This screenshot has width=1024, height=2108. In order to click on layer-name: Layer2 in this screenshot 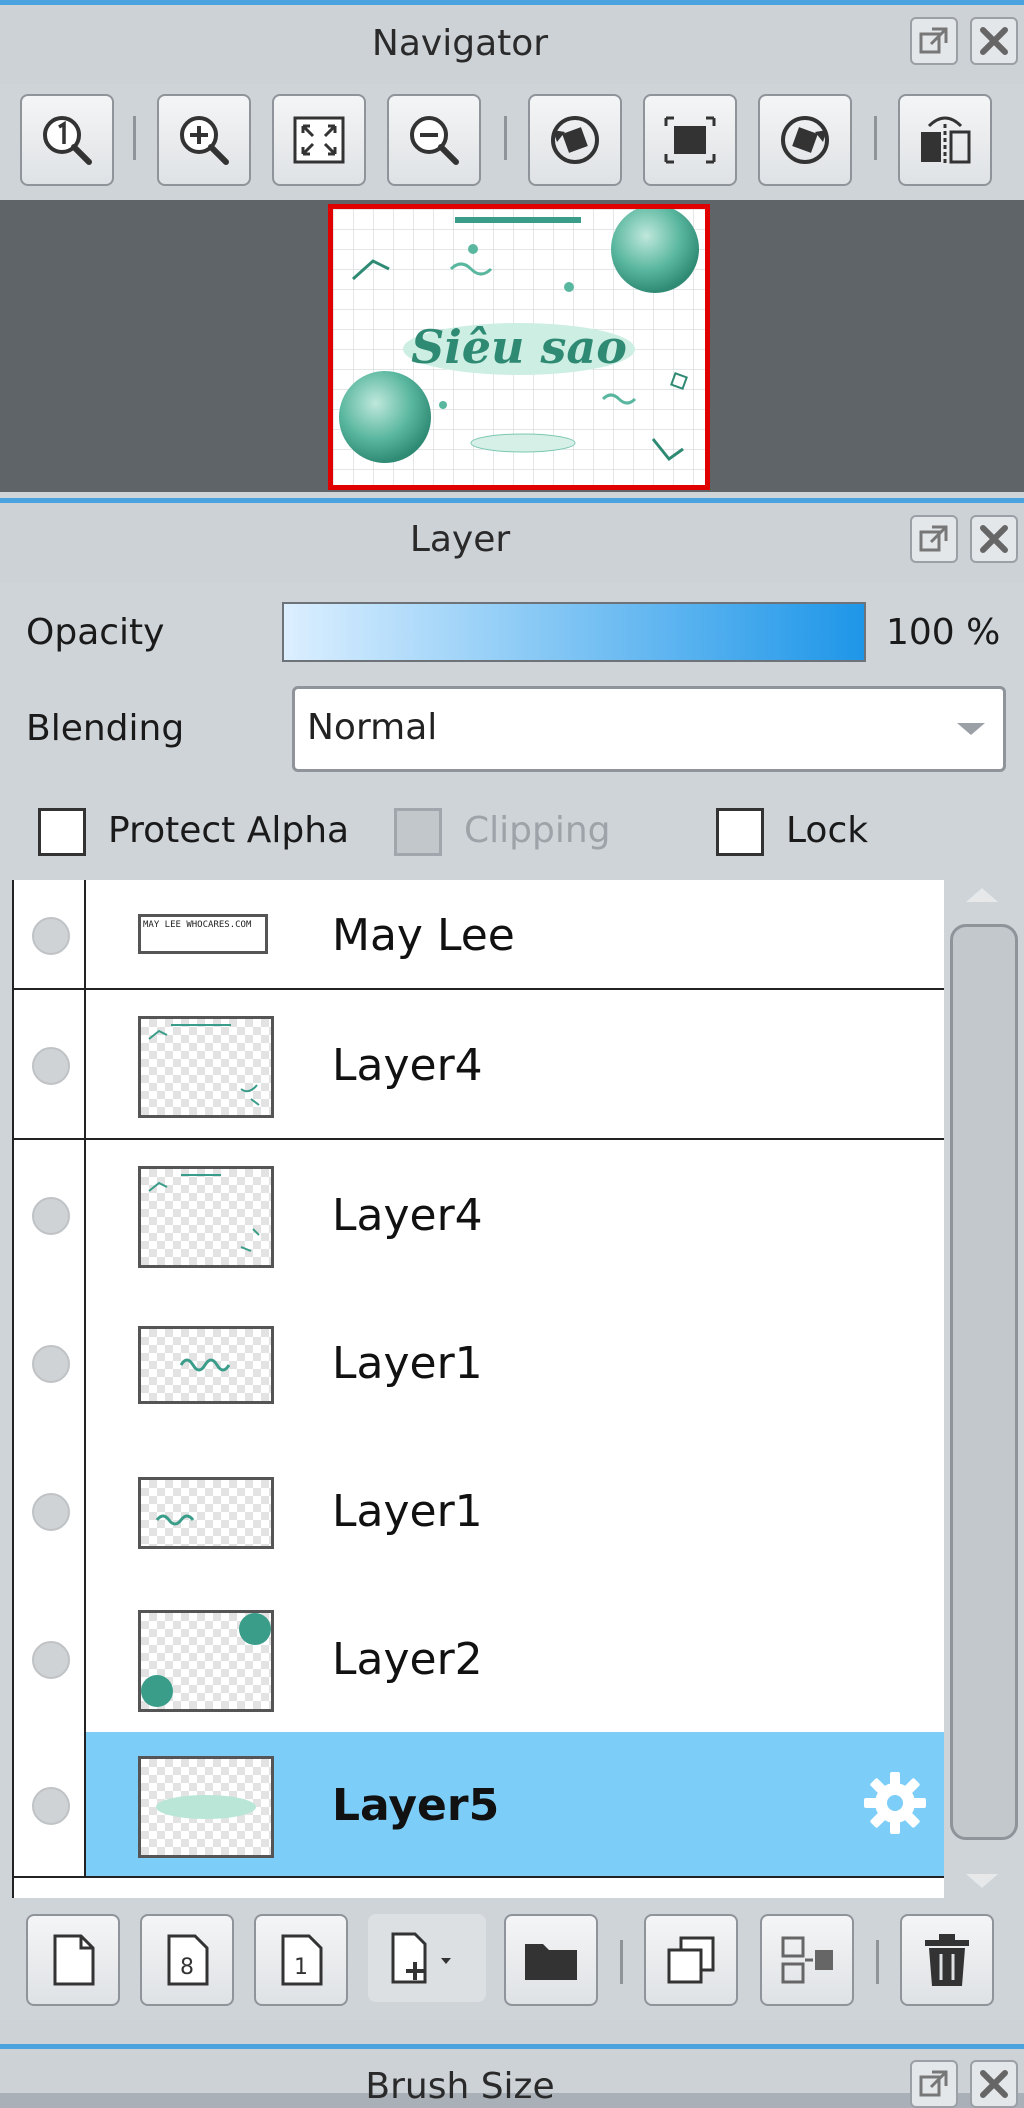, I will do `click(407, 1659)`.